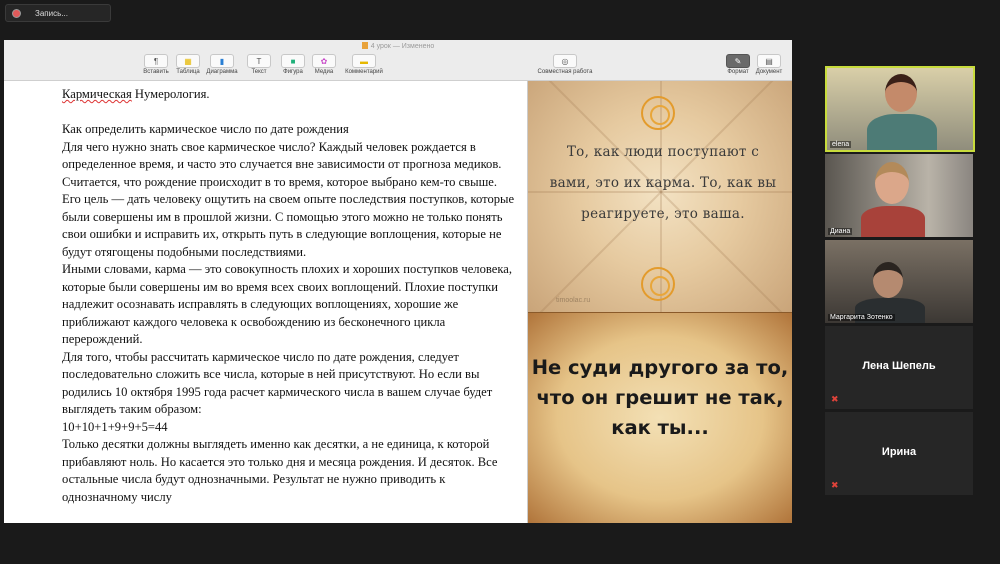 This screenshot has width=1000, height=564. What do you see at coordinates (289, 95) in the screenshot?
I see `doc-heading: Кармическая Нумерология.` at bounding box center [289, 95].